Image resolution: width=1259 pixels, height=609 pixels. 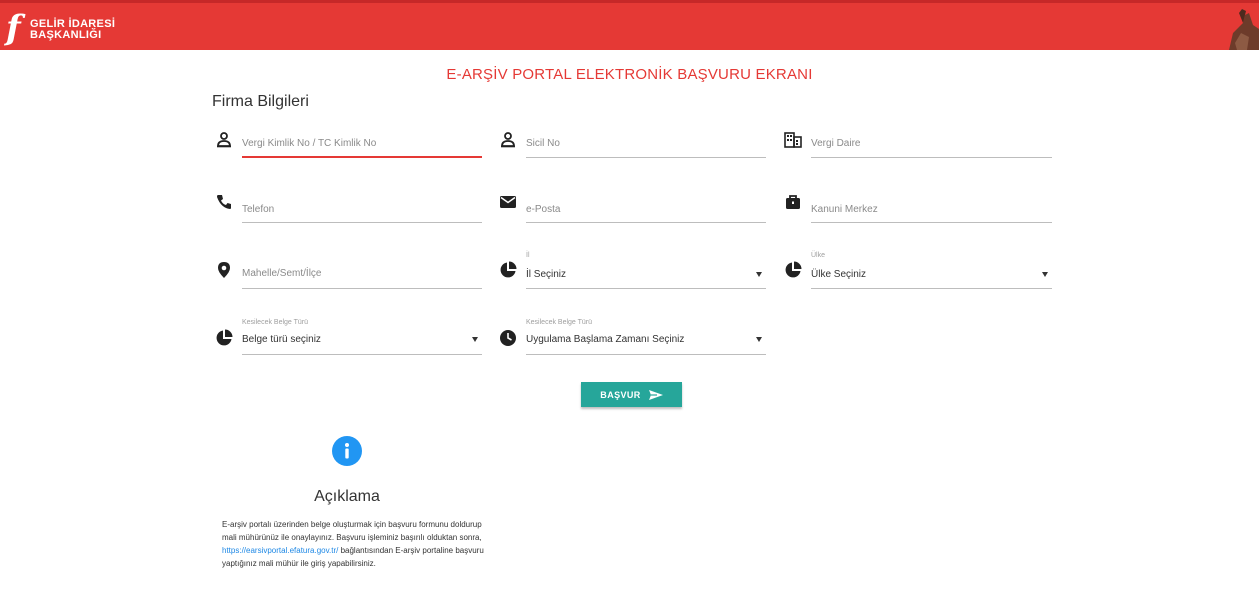 What do you see at coordinates (646, 157) in the screenshot?
I see `sicil-underline` at bounding box center [646, 157].